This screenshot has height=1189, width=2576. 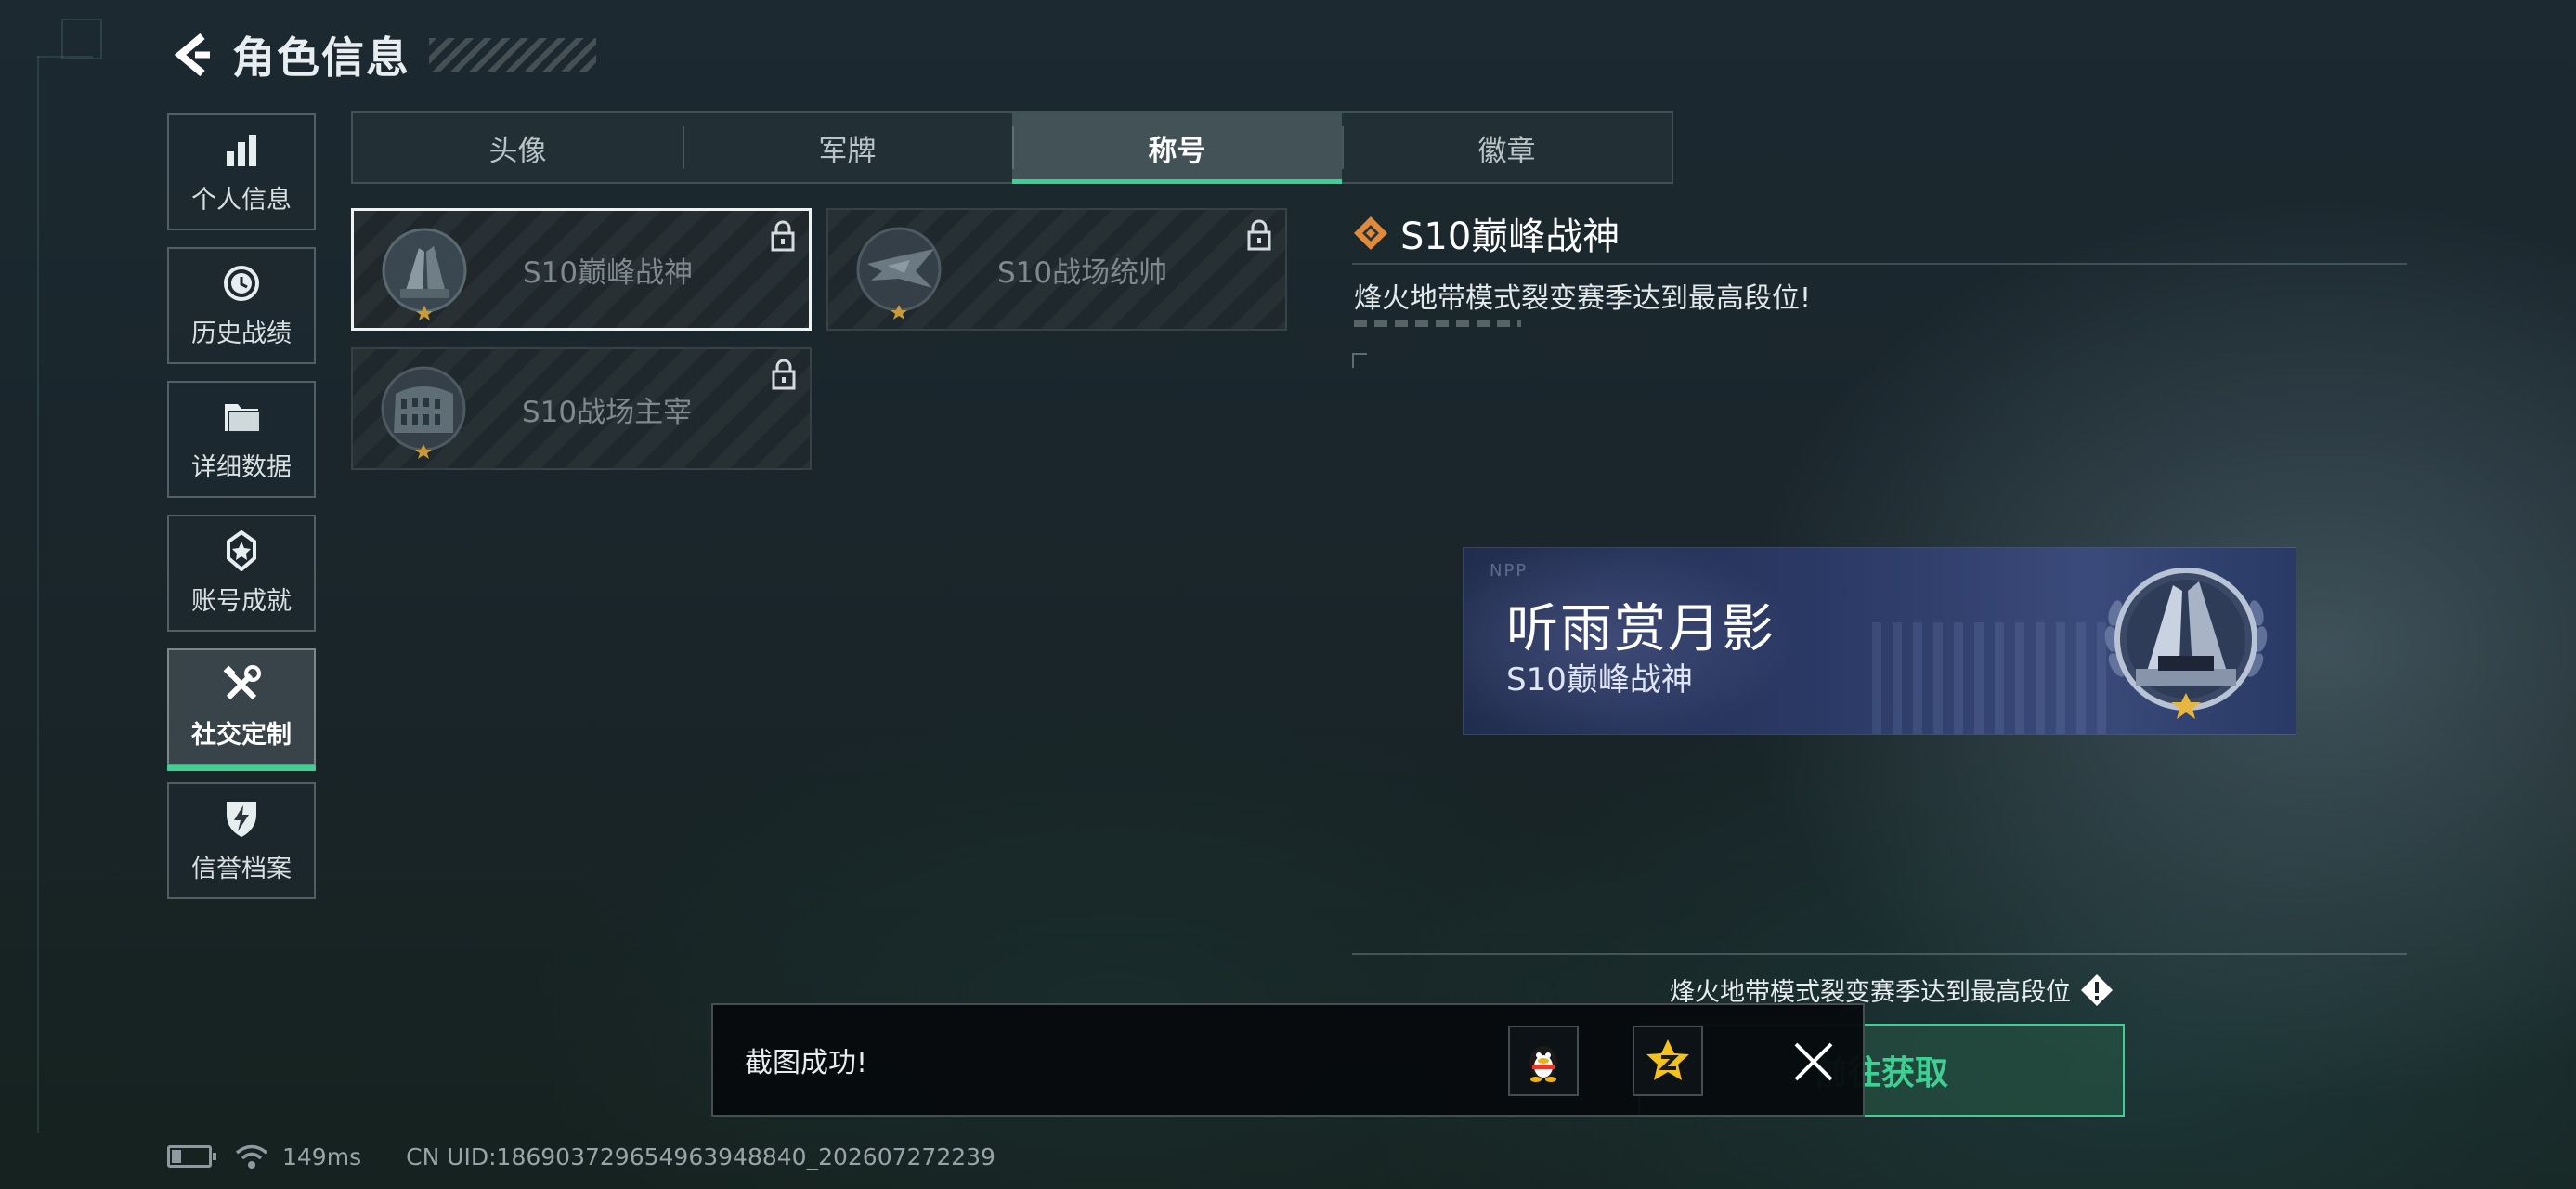 What do you see at coordinates (1543, 1064) in the screenshot?
I see `qq-penguin-icon` at bounding box center [1543, 1064].